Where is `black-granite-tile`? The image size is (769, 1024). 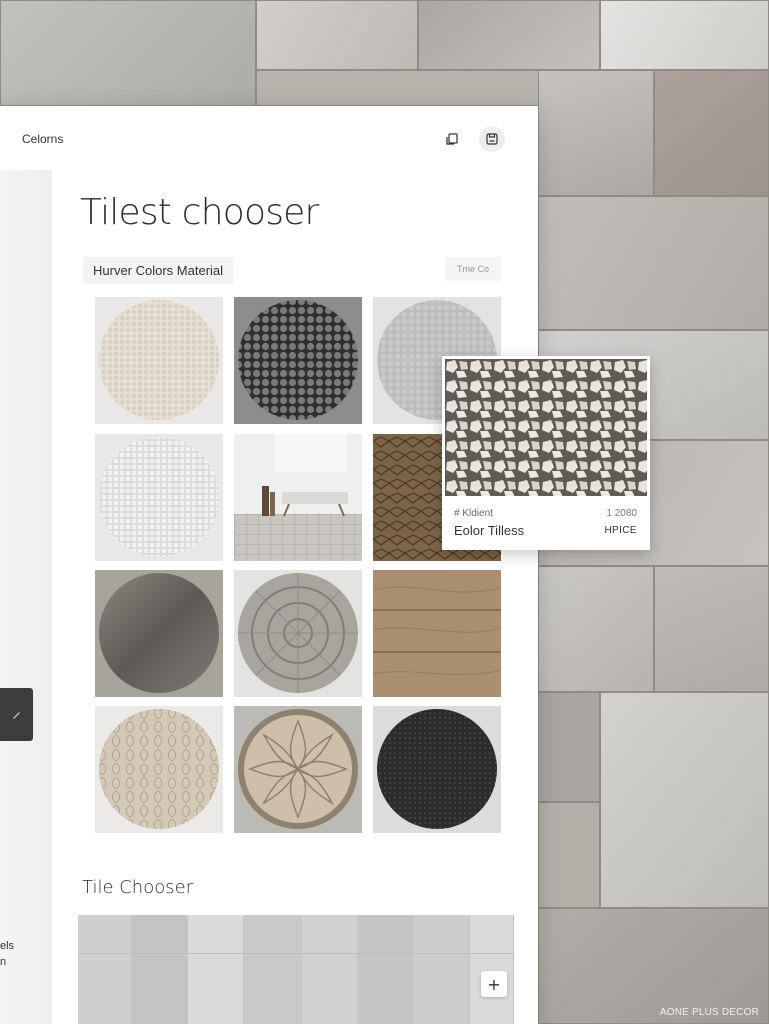
black-granite-tile is located at coordinates (437, 769).